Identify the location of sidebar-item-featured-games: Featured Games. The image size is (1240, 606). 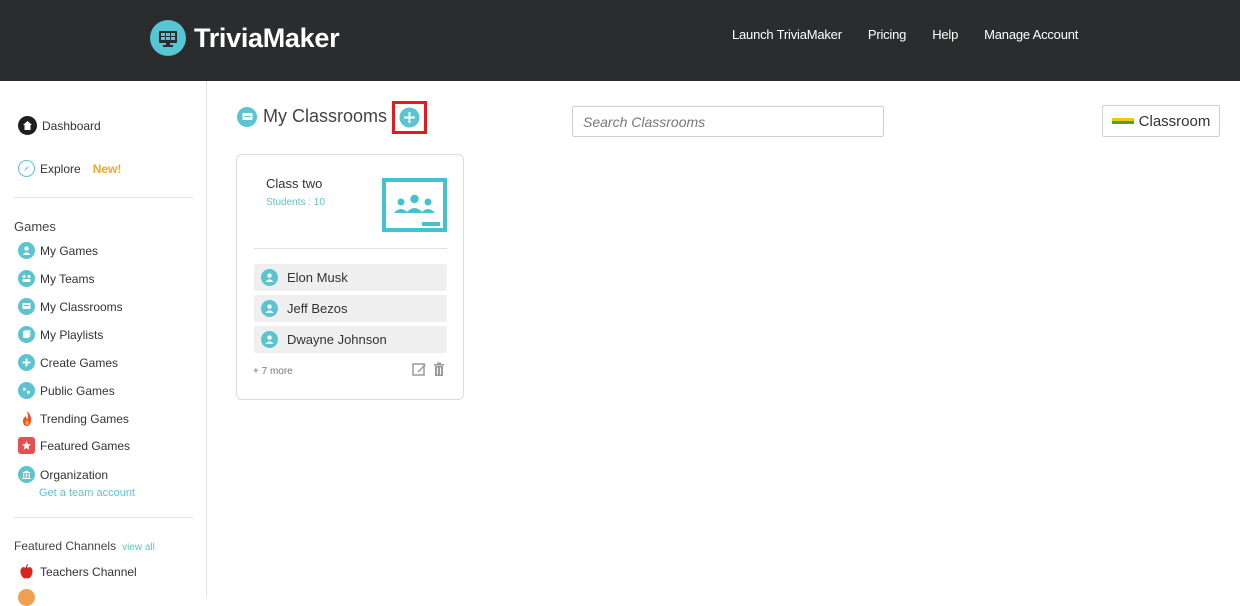
(74, 445).